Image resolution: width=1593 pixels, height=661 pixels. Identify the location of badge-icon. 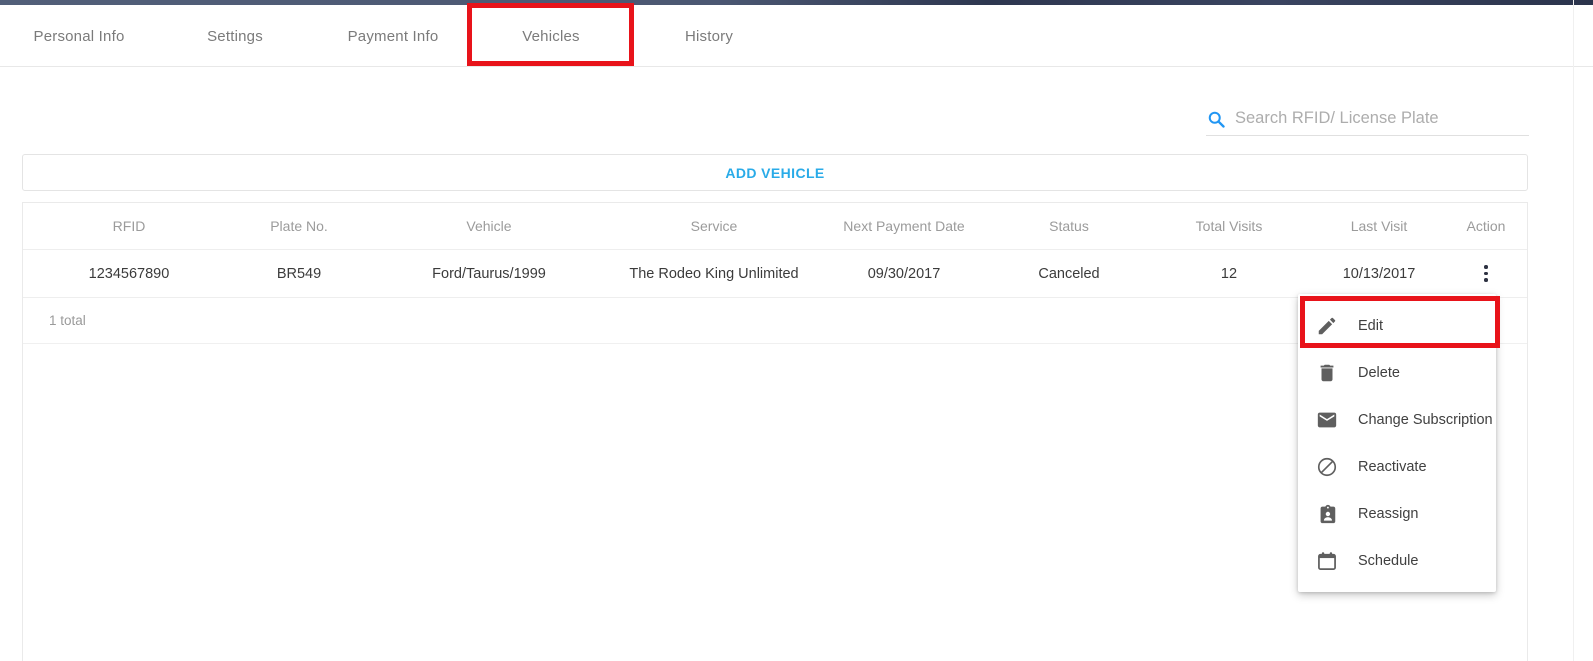
(1328, 513).